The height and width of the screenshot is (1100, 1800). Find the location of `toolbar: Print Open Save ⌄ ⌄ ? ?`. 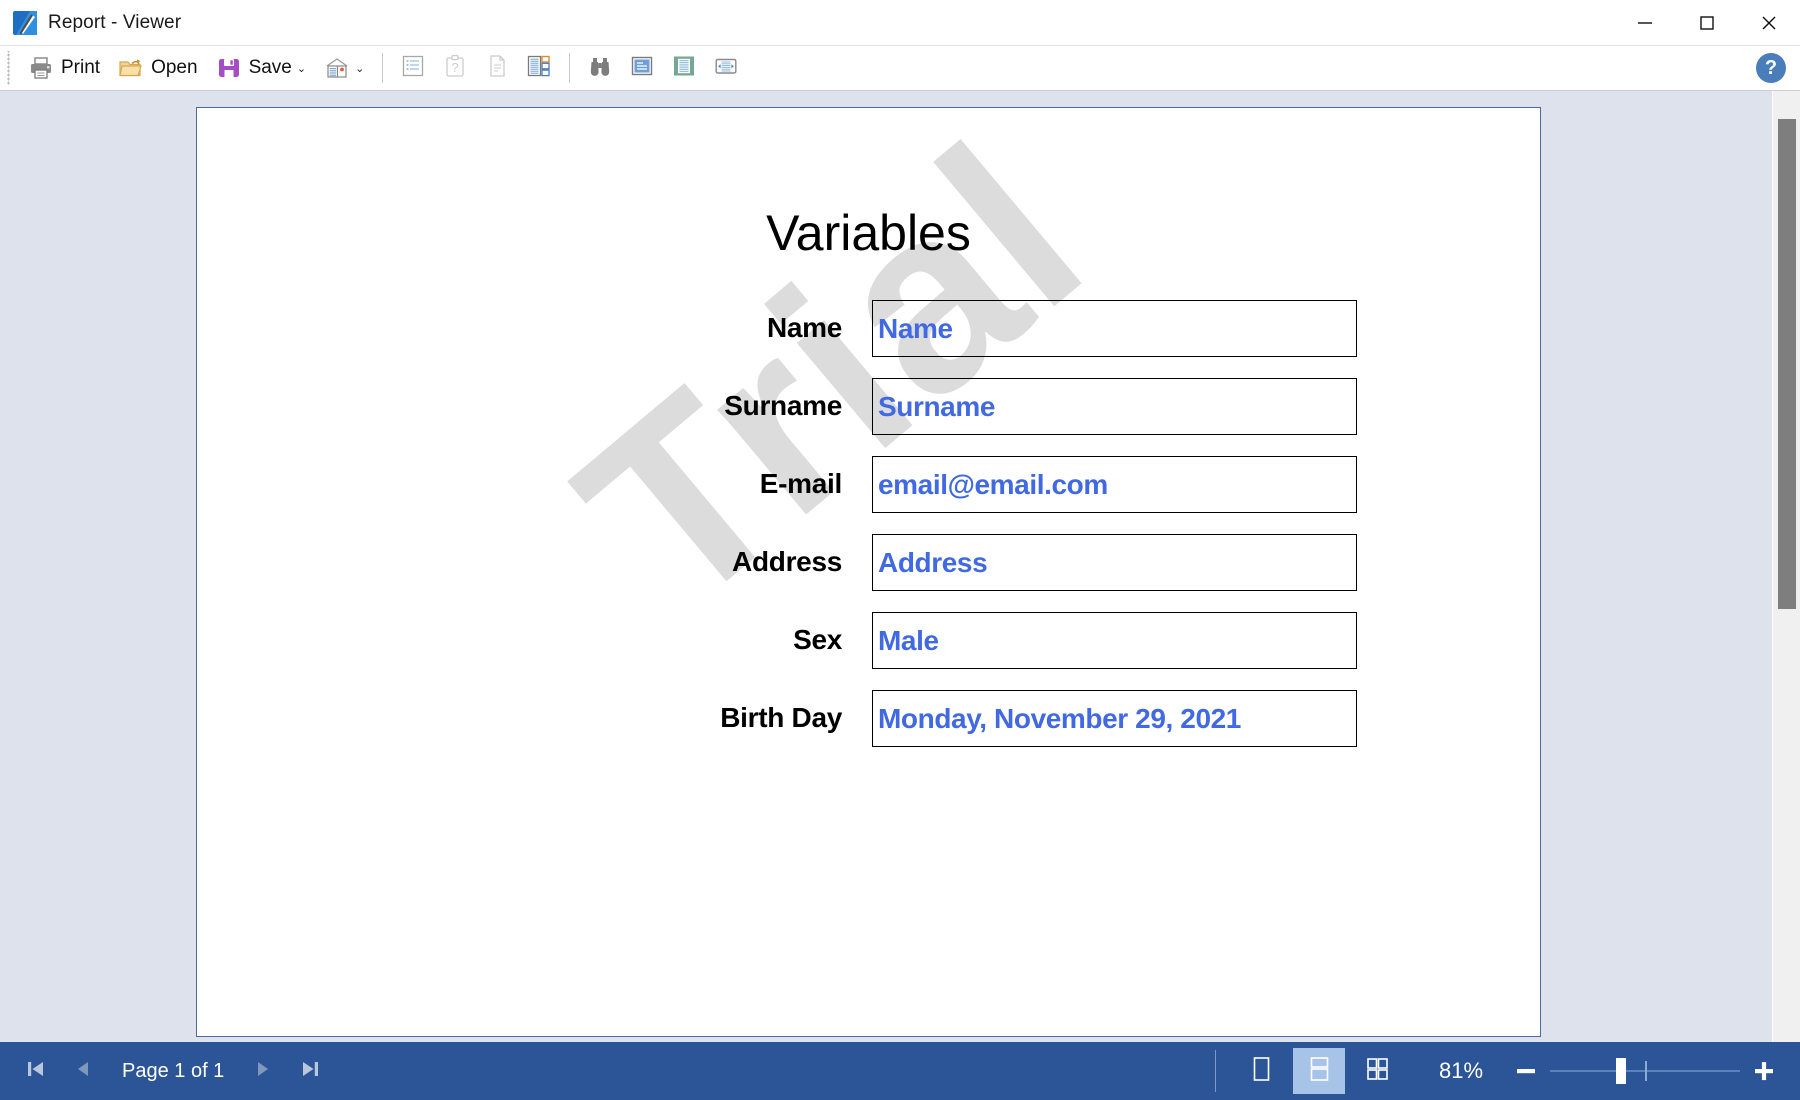

toolbar: Print Open Save ⌄ ⌄ ? ? is located at coordinates (900, 68).